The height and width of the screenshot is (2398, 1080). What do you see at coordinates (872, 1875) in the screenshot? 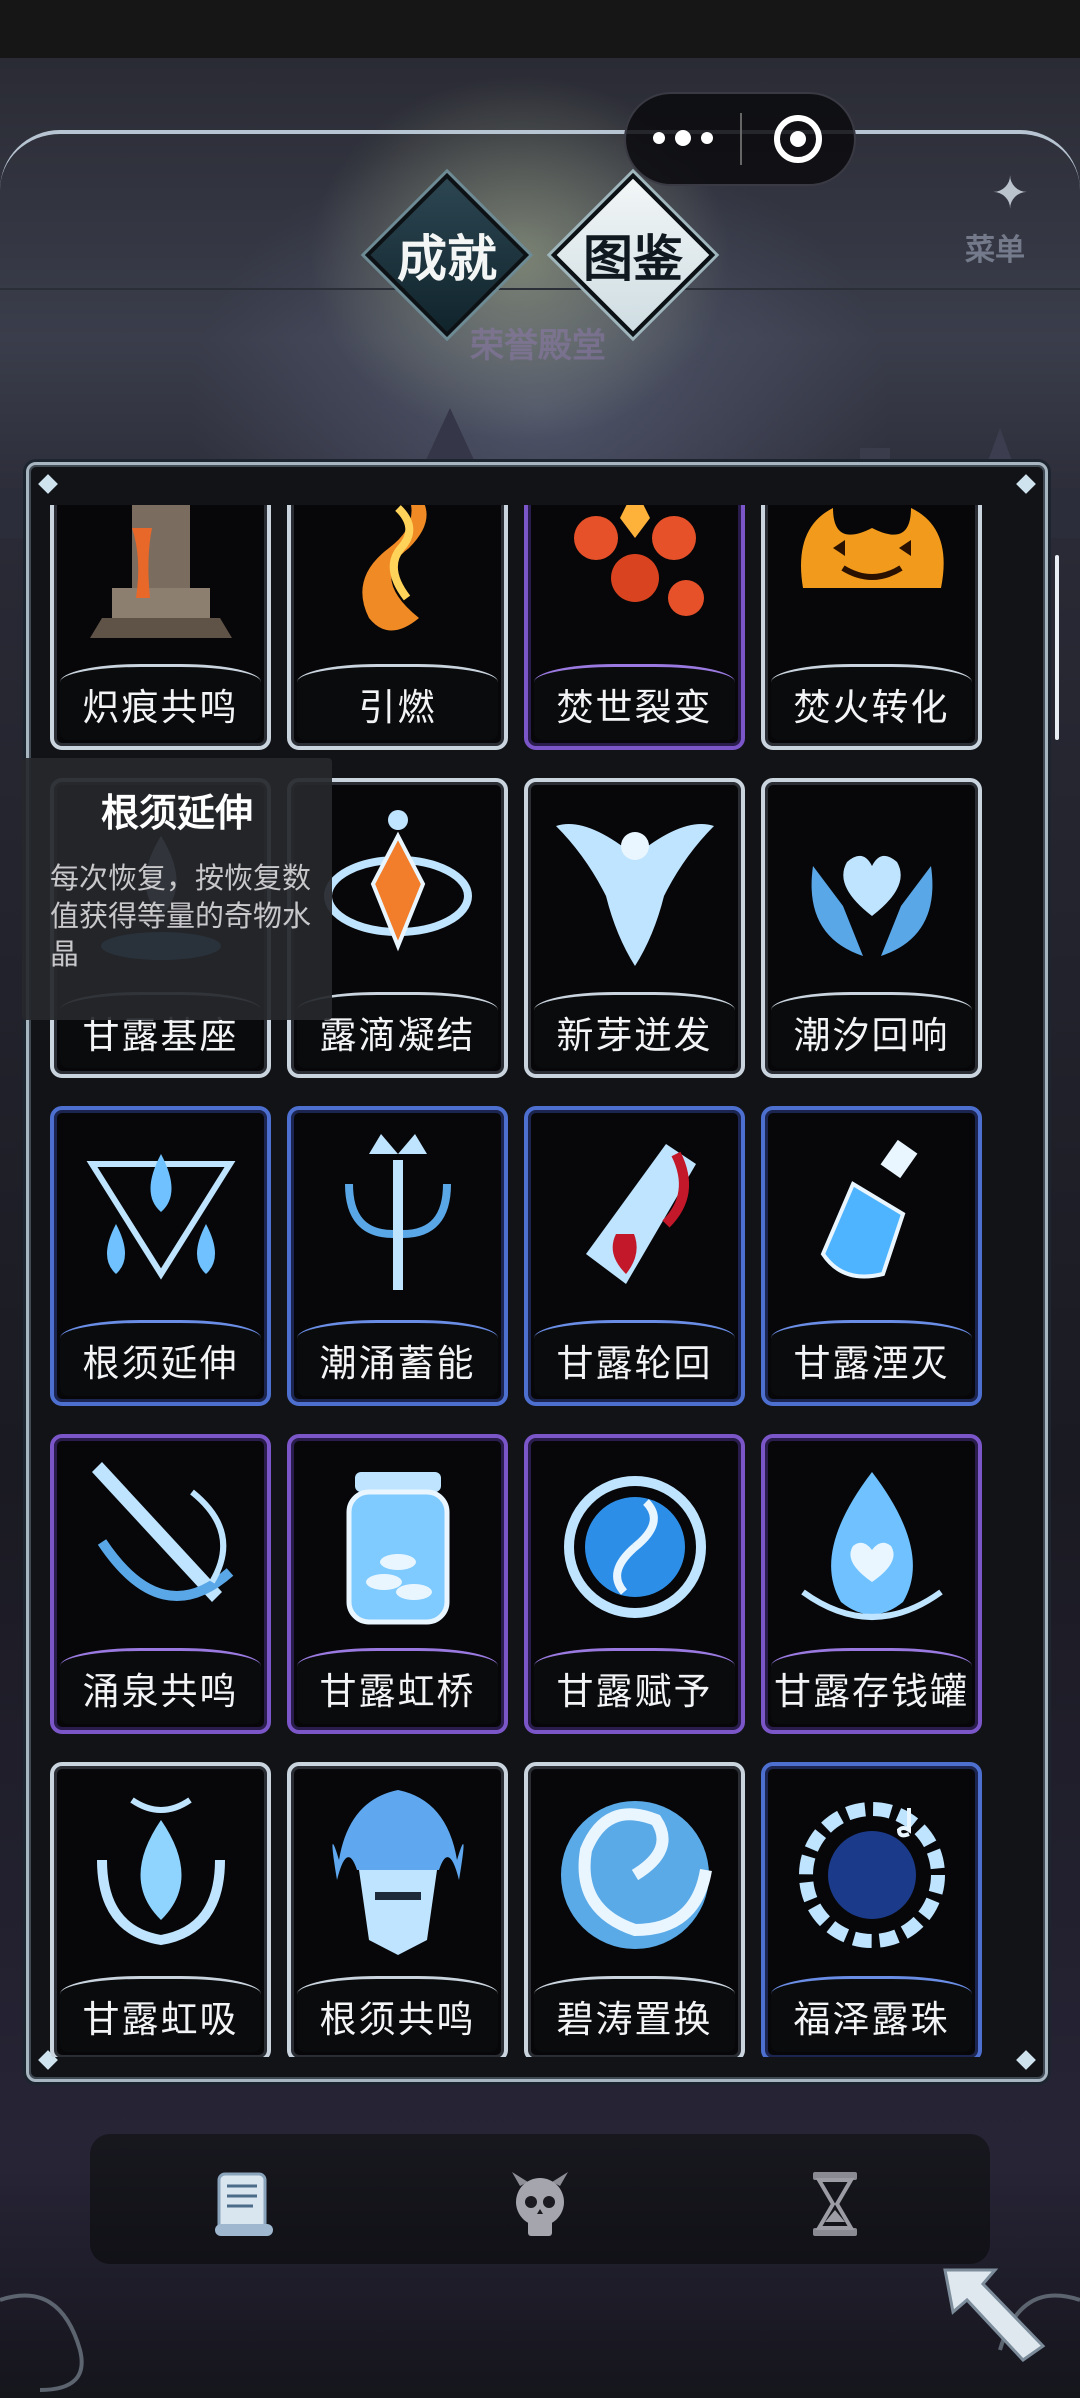
I see `music-wreath-icon` at bounding box center [872, 1875].